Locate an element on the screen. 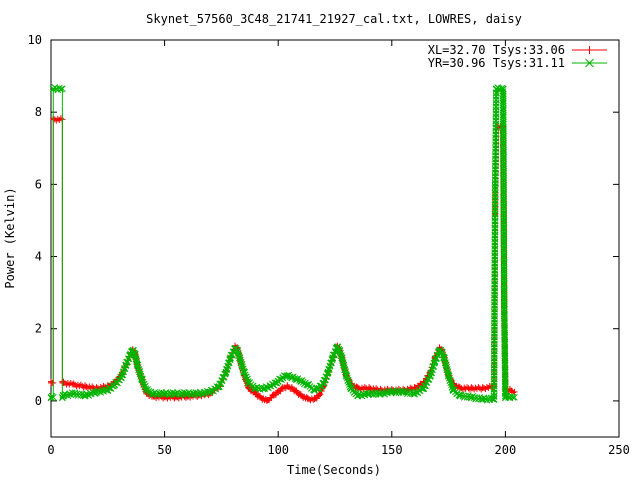 Image resolution: width=640 pixels, height=480 pixels. x-tick-label: 150 is located at coordinates (392, 450).